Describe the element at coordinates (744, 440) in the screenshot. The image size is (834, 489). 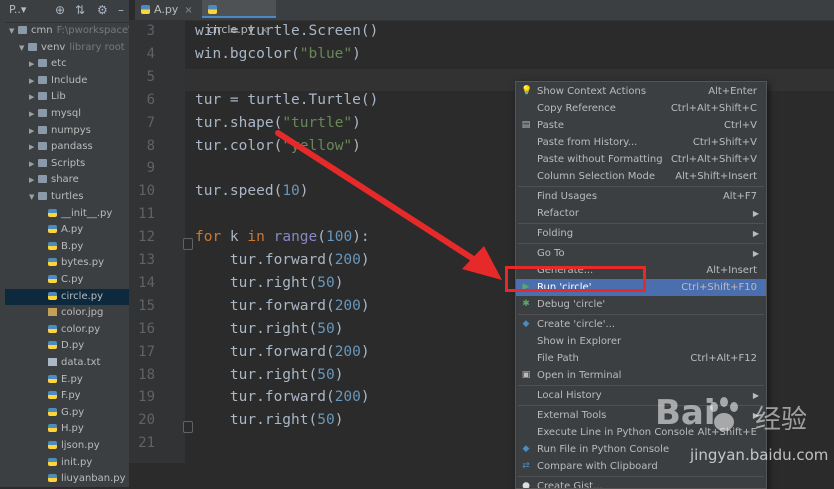
I see `watermark: Bai 经验 jingyan.baidu.com` at that location.